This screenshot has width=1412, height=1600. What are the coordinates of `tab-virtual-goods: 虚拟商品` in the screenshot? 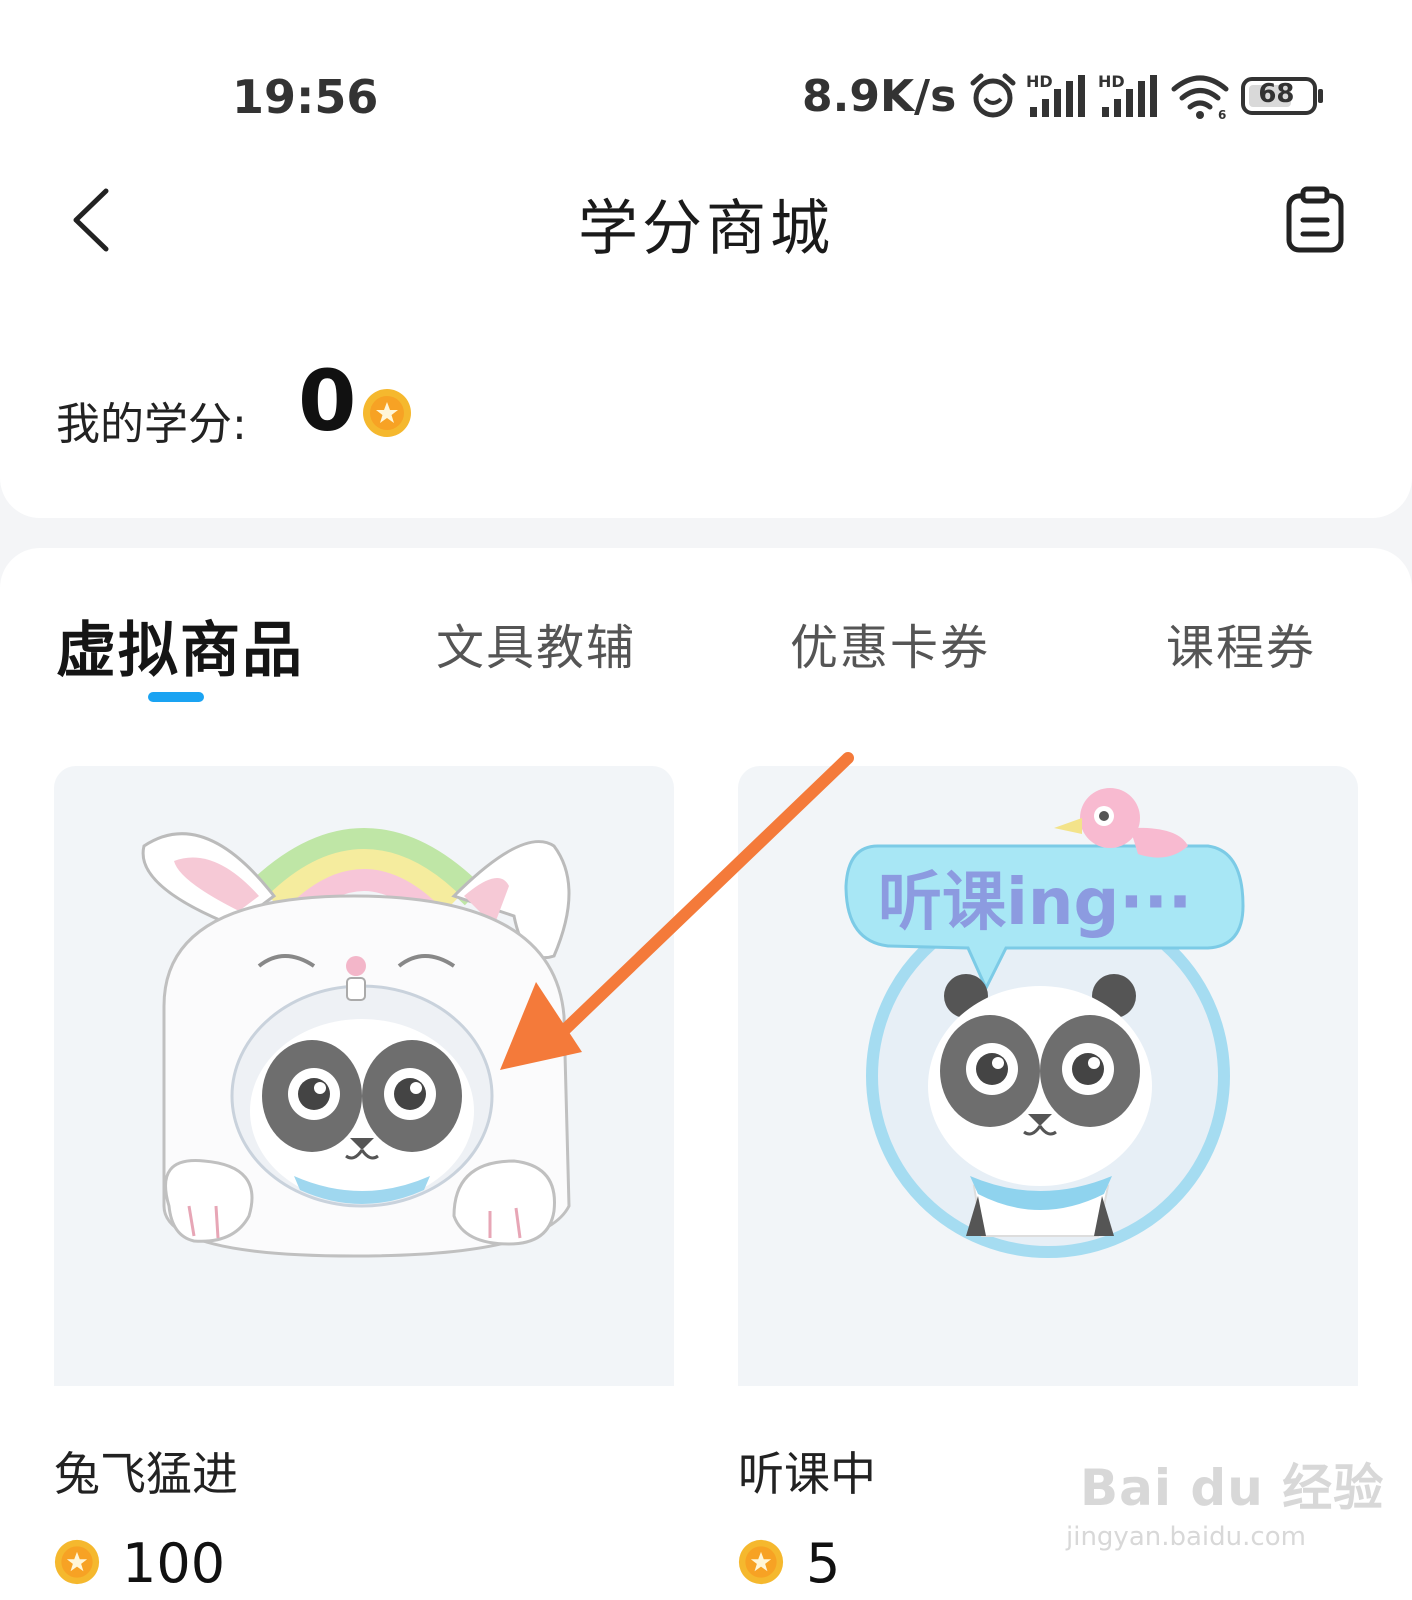 It's located at (180, 645).